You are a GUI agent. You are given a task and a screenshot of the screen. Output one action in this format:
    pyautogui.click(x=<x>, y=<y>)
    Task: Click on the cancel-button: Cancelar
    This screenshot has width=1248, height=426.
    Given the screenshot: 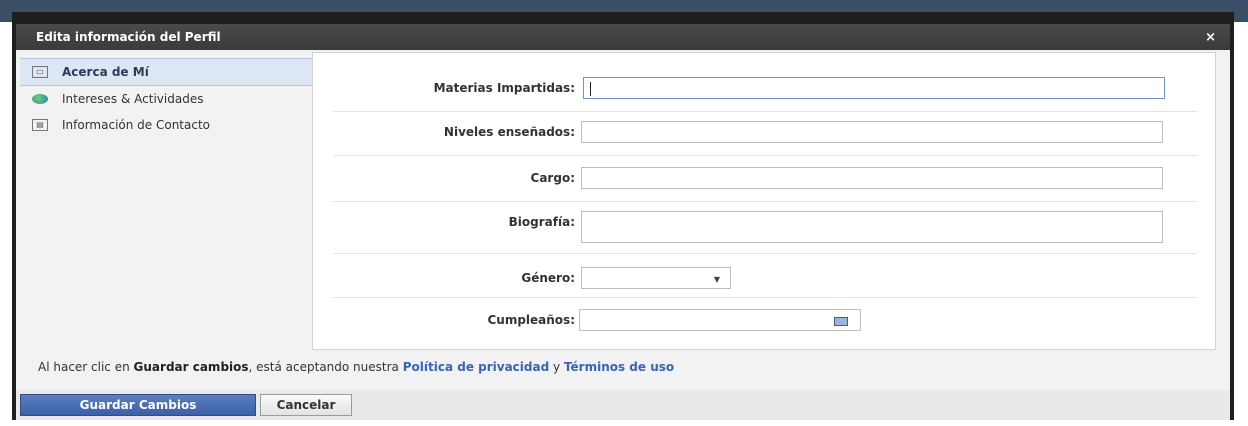 What is the action you would take?
    pyautogui.click(x=306, y=405)
    